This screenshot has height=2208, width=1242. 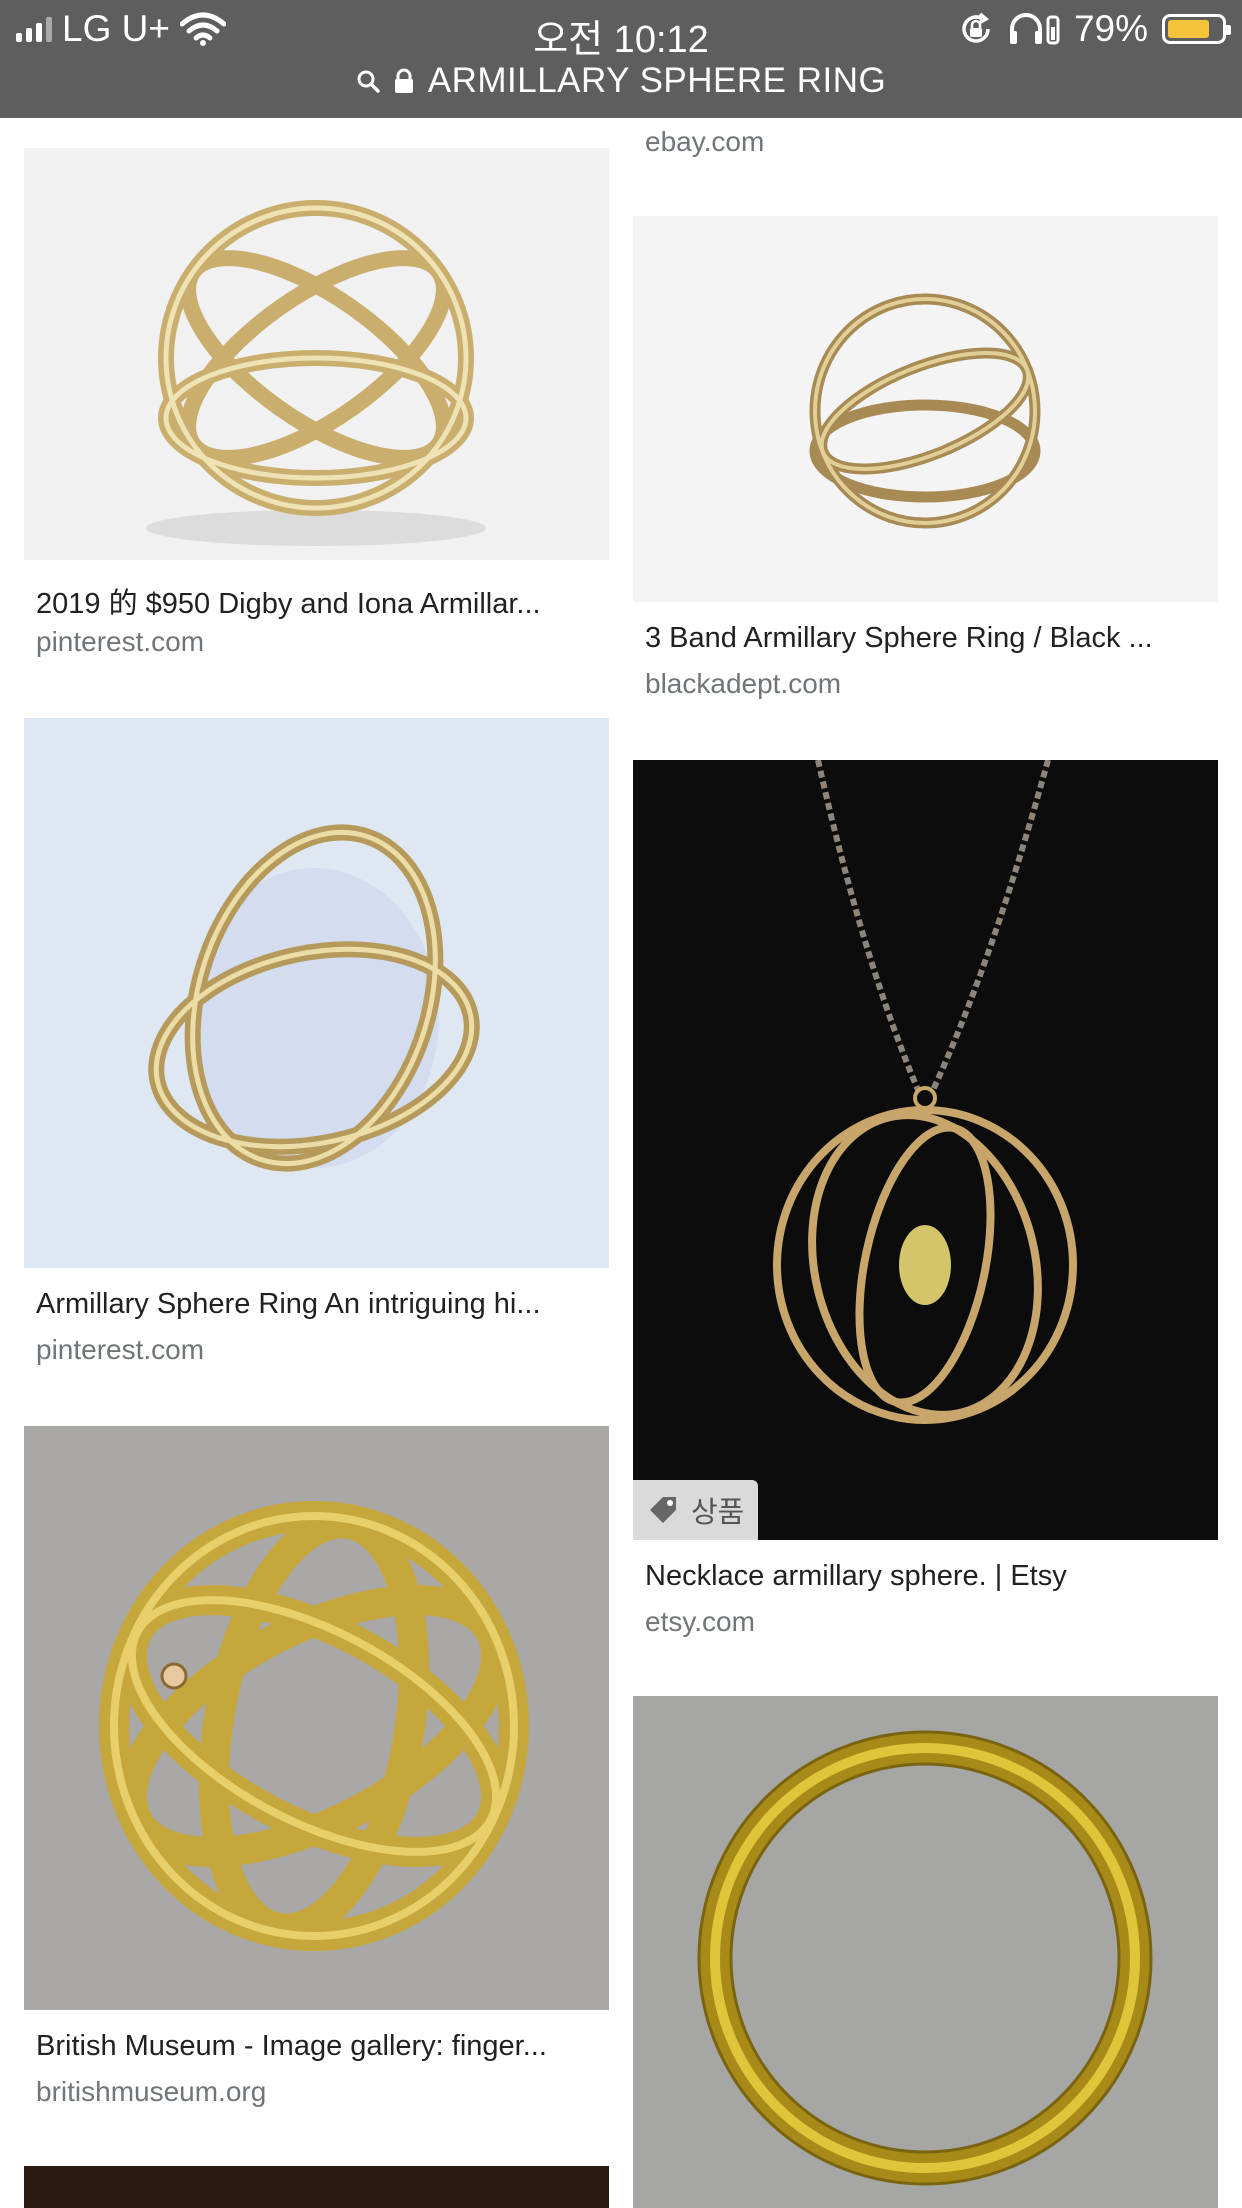 I want to click on status-right: 79%, so click(x=1094, y=29).